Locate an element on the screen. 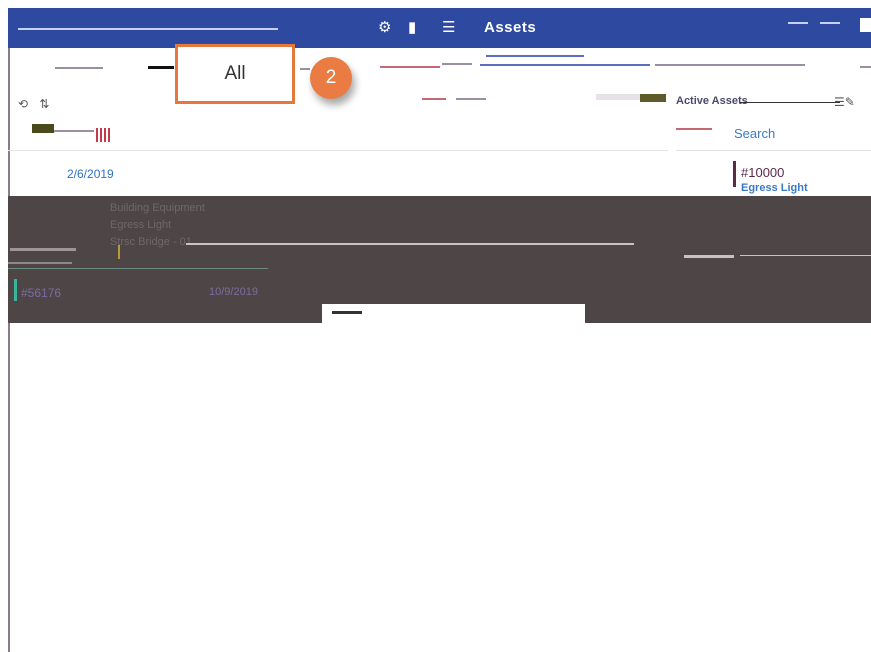 The width and height of the screenshot is (871, 652). panel-text-line is located at coordinates (74, 131).